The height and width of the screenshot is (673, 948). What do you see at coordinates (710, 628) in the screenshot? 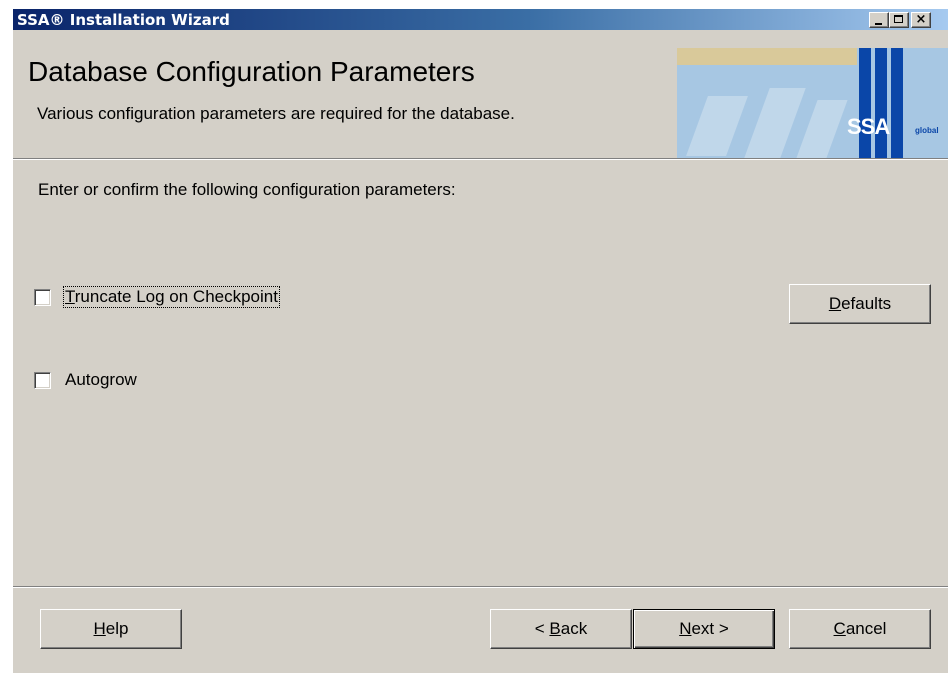
I see `button-label: ext >` at bounding box center [710, 628].